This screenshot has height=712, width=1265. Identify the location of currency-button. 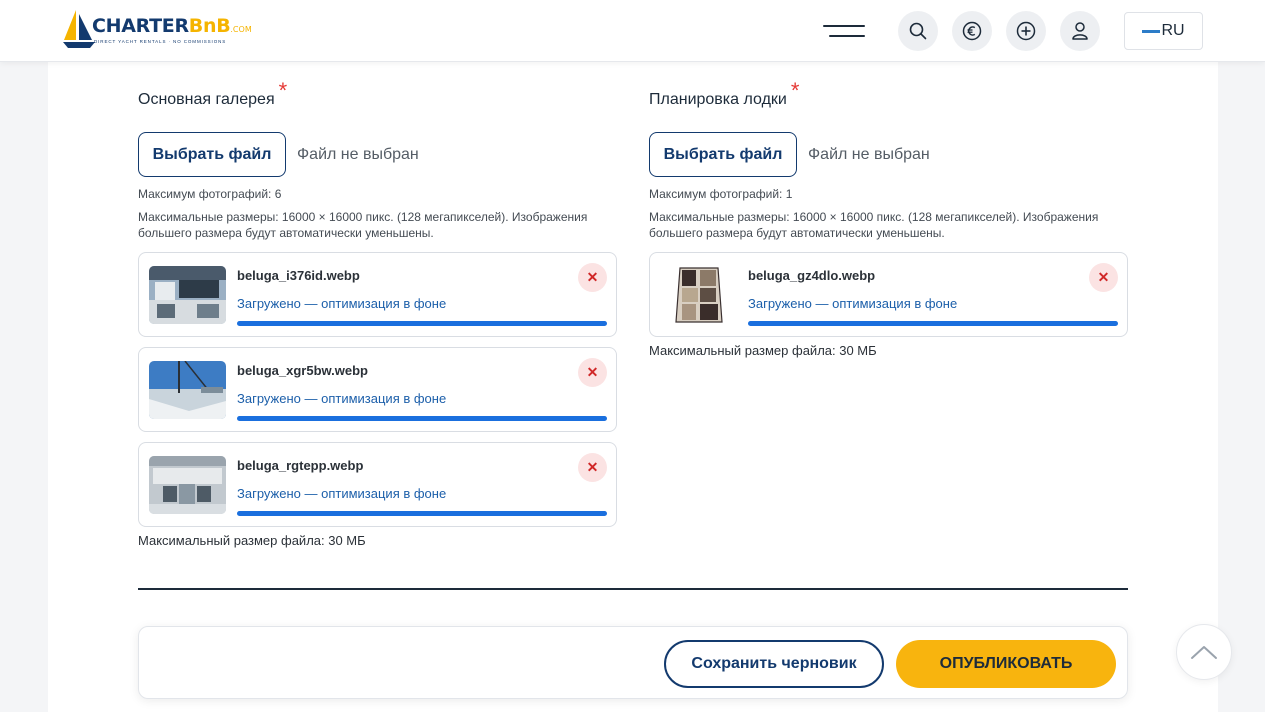
(972, 31).